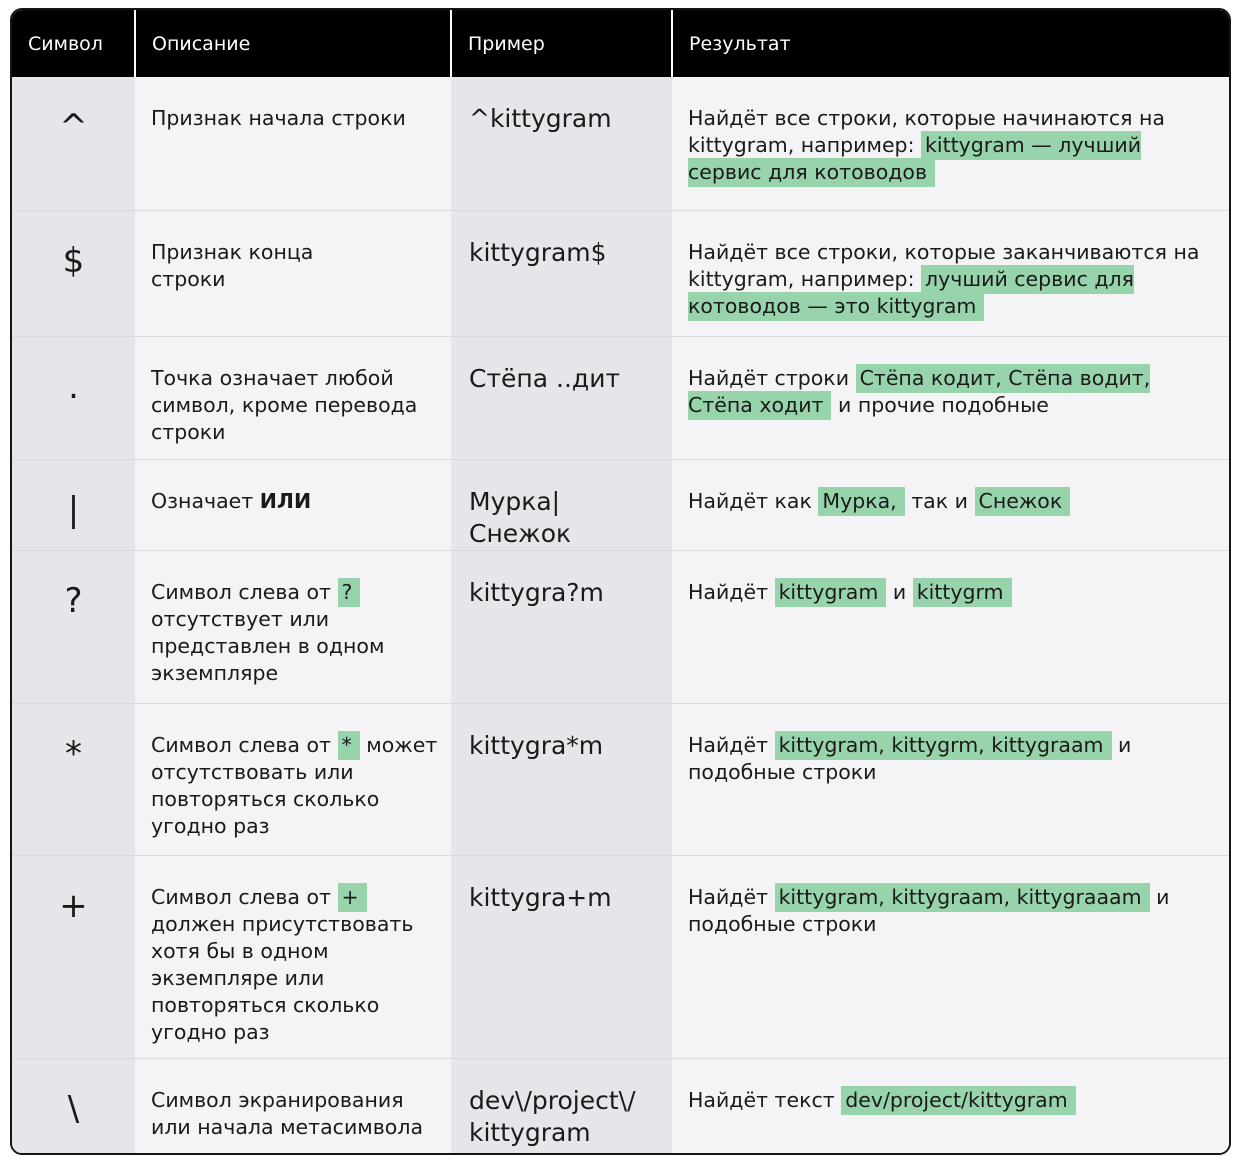 This screenshot has width=1239, height=1166. Describe the element at coordinates (277, 1099) in the screenshot. I see `description-line: Символ экранирования` at that location.